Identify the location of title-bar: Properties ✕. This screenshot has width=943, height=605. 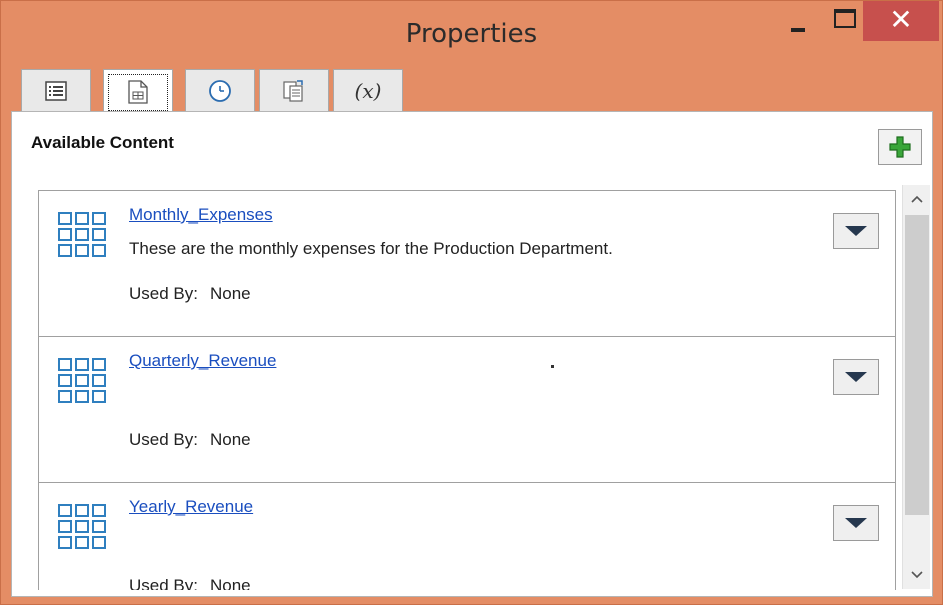
(471, 33).